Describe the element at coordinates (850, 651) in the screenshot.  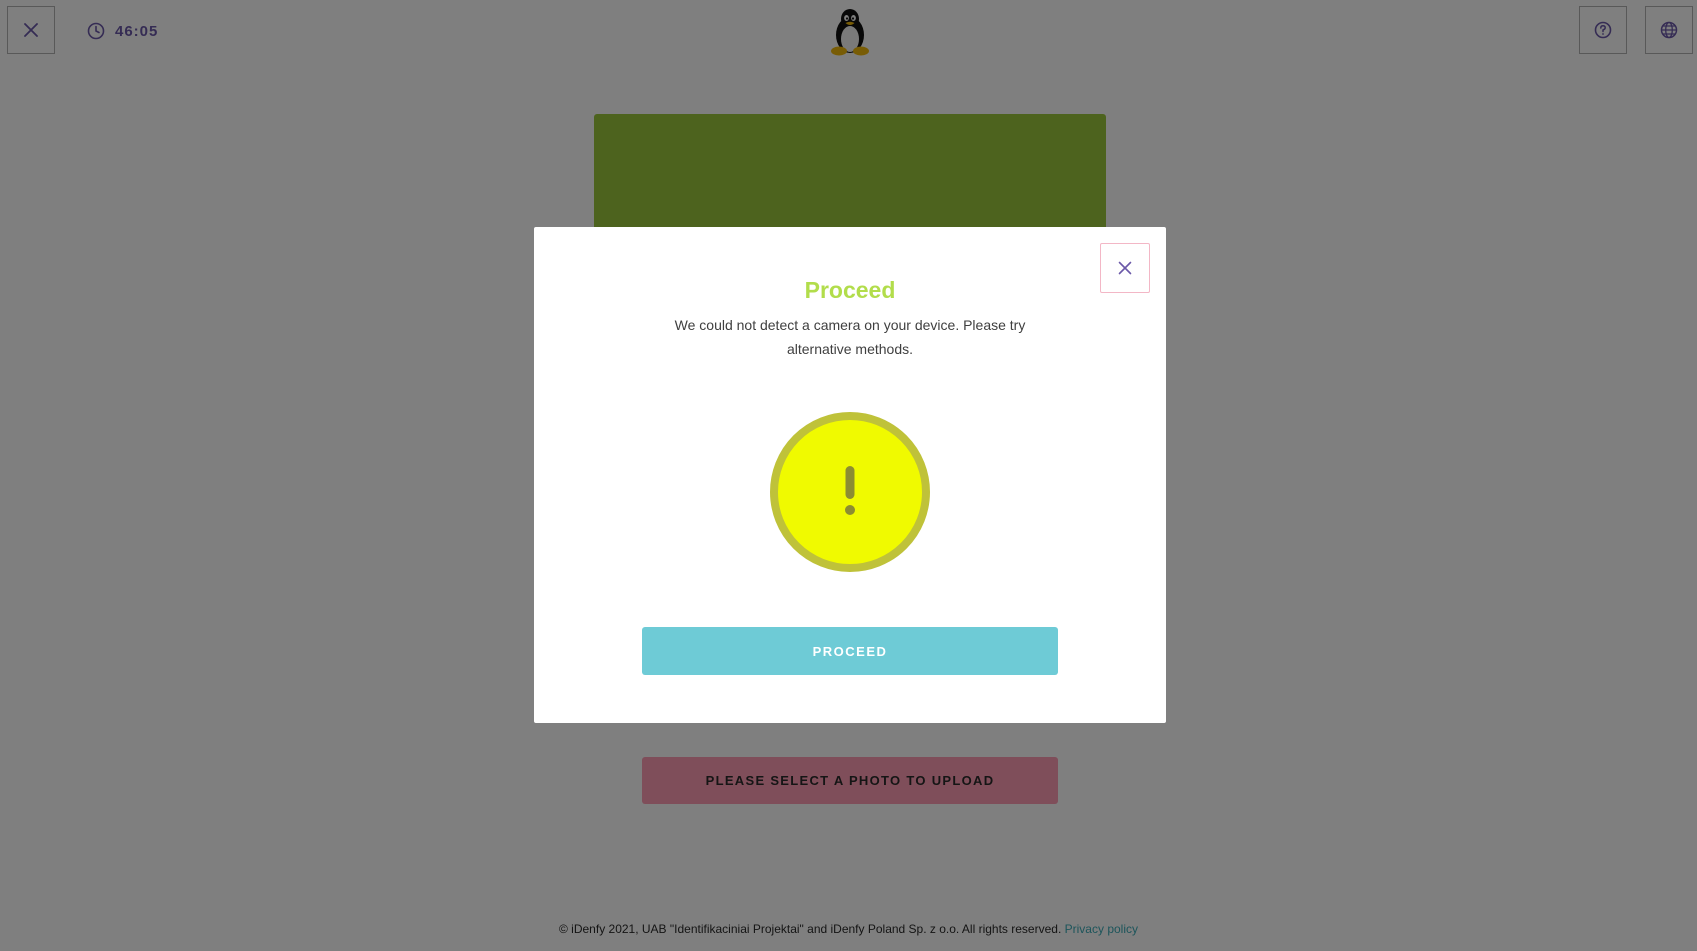
I see `proceed-button: PROCEED` at that location.